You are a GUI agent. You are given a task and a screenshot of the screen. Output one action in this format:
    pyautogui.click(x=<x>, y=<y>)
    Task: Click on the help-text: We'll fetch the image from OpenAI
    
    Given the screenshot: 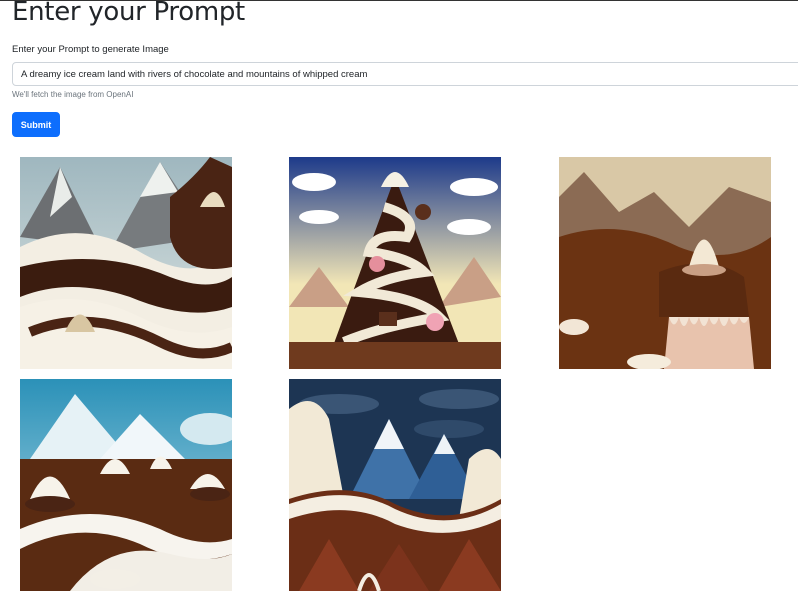 What is the action you would take?
    pyautogui.click(x=73, y=94)
    